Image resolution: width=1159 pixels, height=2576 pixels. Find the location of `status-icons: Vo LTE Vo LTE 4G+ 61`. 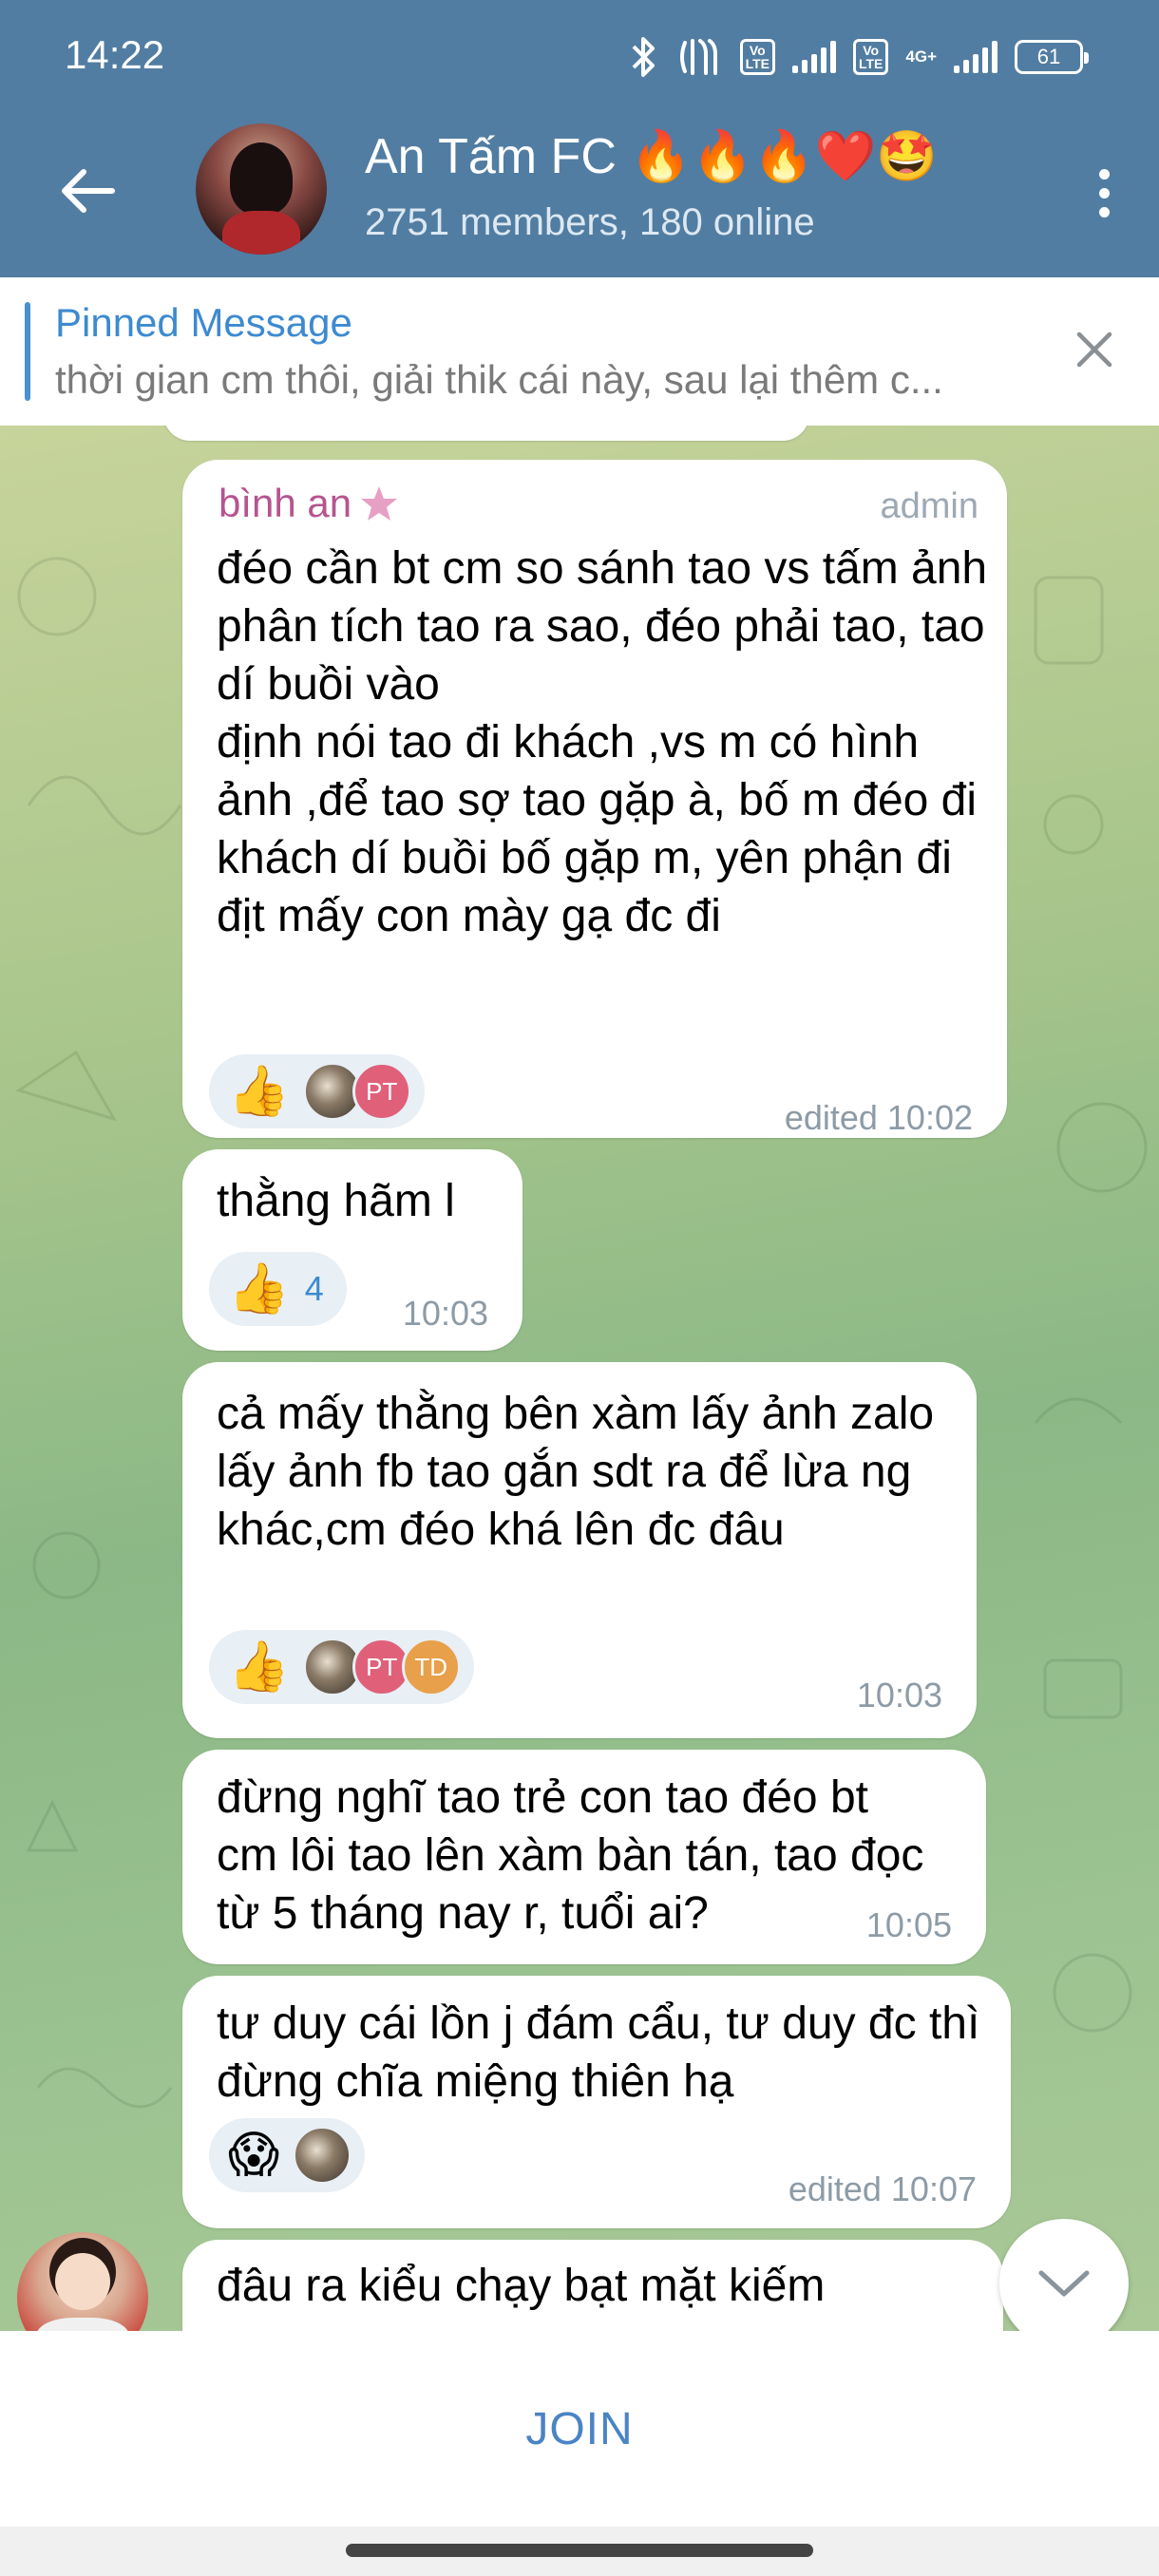

status-icons: Vo LTE Vo LTE 4G+ 61 is located at coordinates (858, 56).